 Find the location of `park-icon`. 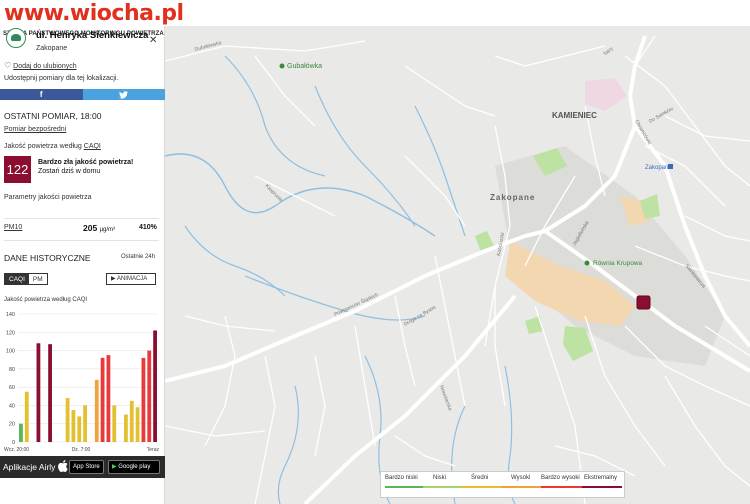

park-icon is located at coordinates (587, 263).